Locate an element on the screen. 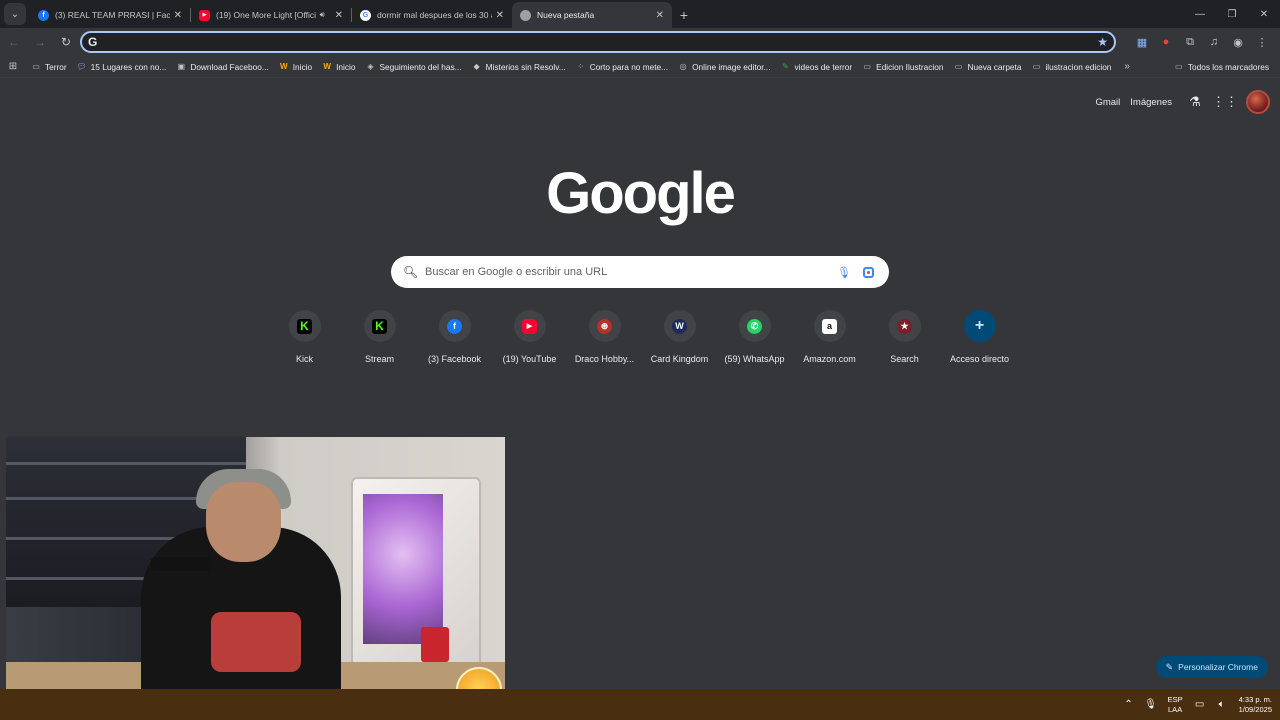 The width and height of the screenshot is (1280, 720). labs-flask-icon: ⚗ is located at coordinates (1195, 102).